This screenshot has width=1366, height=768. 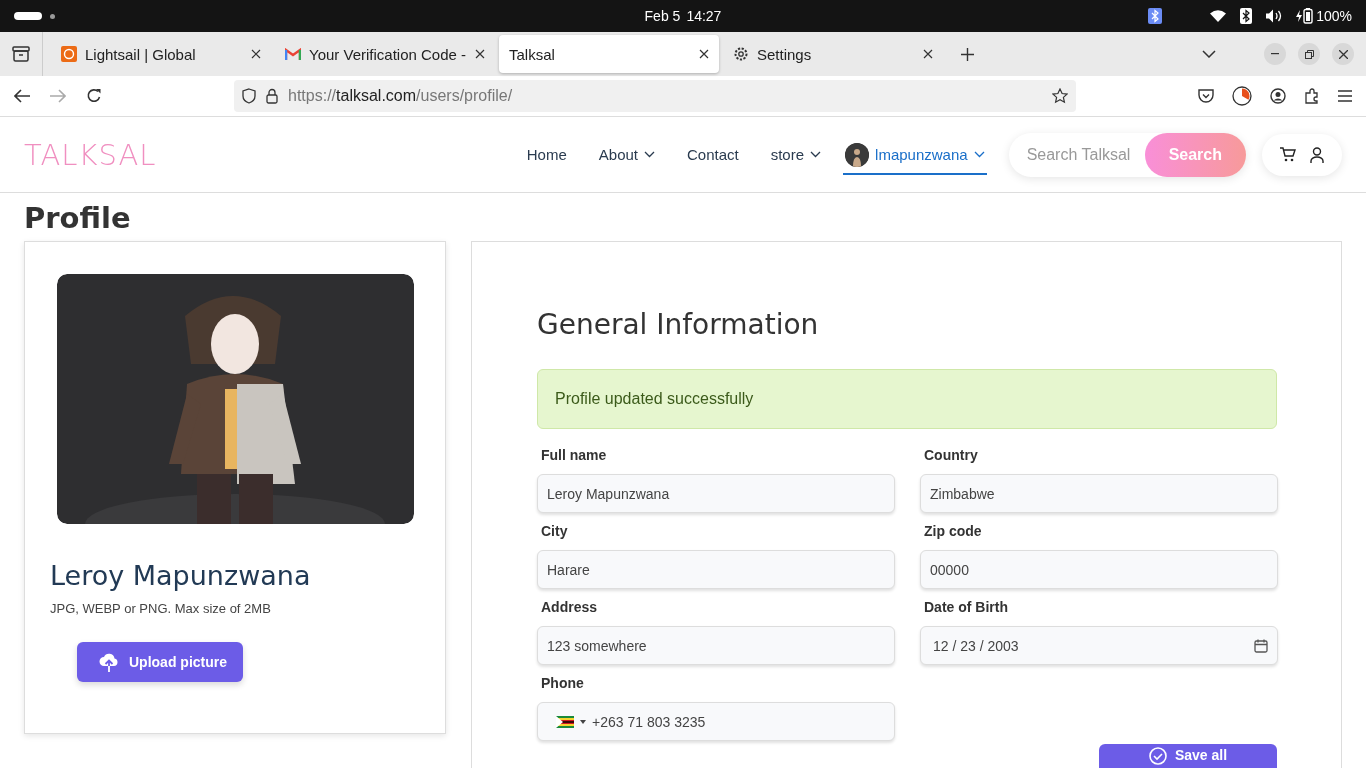 I want to click on check-circle-icon, so click(x=1157, y=756).